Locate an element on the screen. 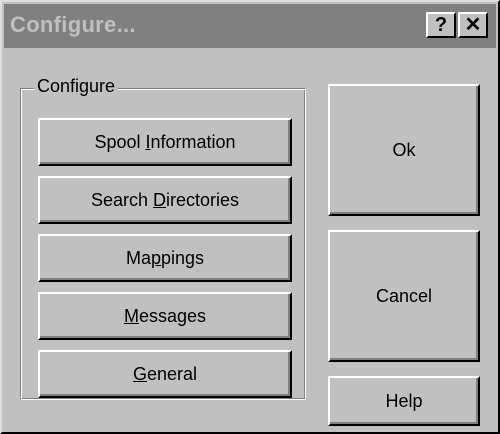 The width and height of the screenshot is (500, 434). general-button: General is located at coordinates (165, 374).